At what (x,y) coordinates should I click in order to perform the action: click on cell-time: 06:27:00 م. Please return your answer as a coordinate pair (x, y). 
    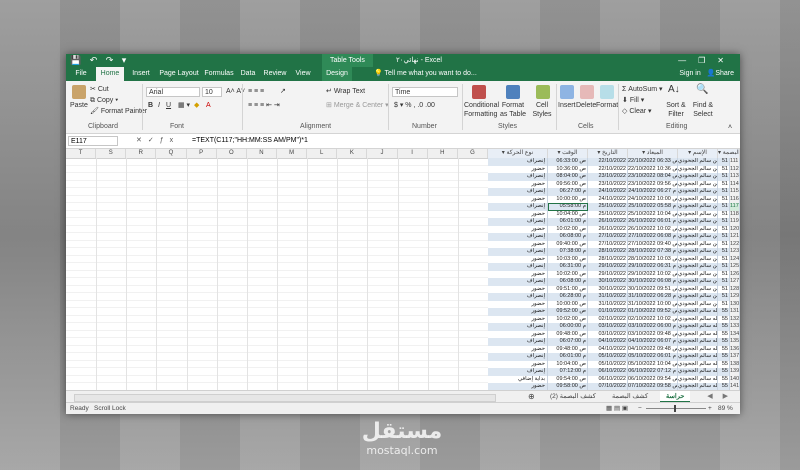
    Looking at the image, I should click on (568, 192).